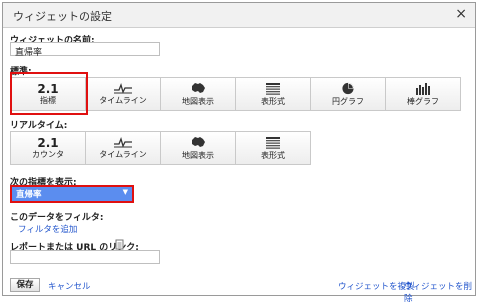  I want to click on realtime-counter-option: 2.1 カウンタ, so click(48, 148).